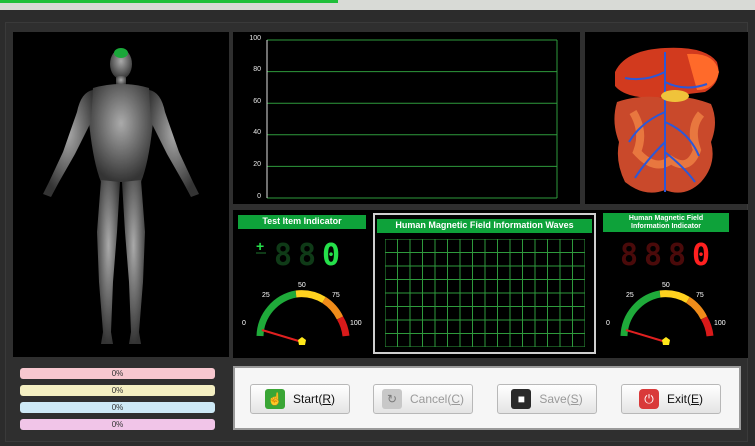 The width and height of the screenshot is (755, 446). What do you see at coordinates (666, 218) in the screenshot?
I see `field-indicator-title-line1: Human Magnetic Field` at bounding box center [666, 218].